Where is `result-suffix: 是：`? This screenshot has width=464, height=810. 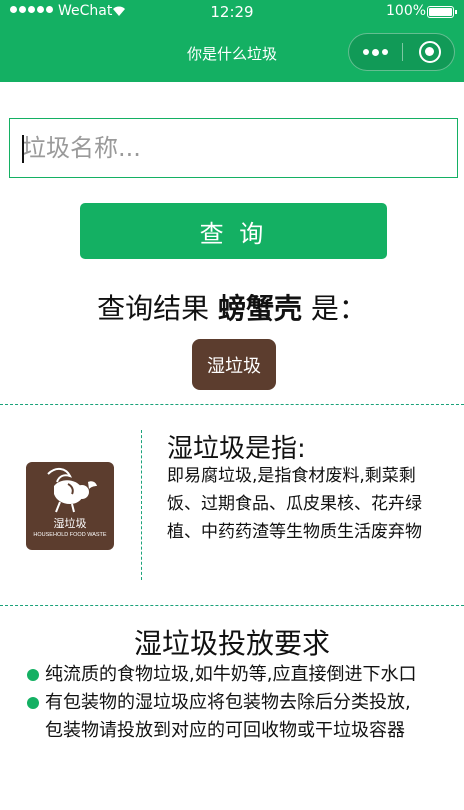 result-suffix: 是： is located at coordinates (334, 308).